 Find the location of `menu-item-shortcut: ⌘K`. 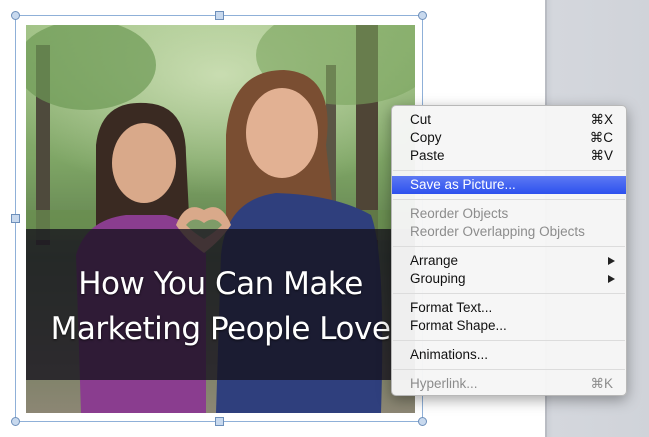

menu-item-shortcut: ⌘K is located at coordinates (601, 383).